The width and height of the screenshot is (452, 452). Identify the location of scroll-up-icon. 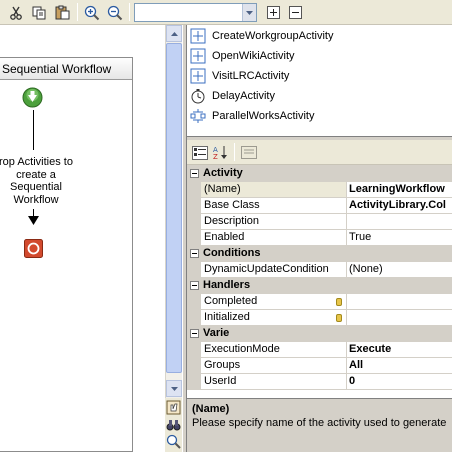
(174, 33).